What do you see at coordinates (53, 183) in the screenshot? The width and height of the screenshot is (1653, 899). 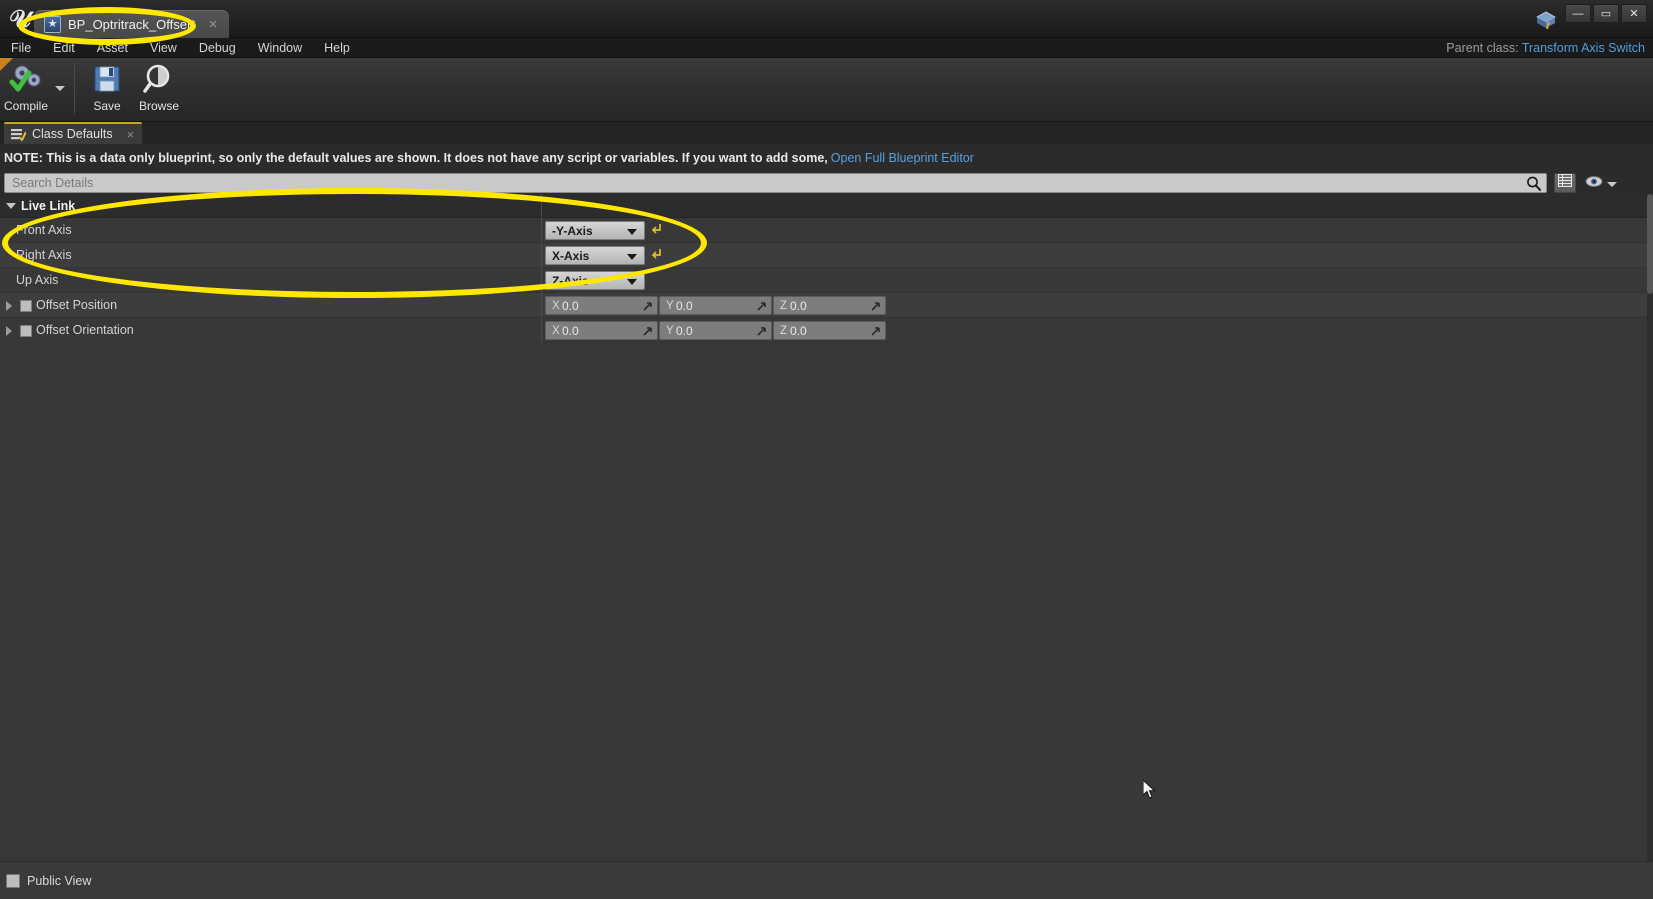 I see `search-placeholder: Search Details` at bounding box center [53, 183].